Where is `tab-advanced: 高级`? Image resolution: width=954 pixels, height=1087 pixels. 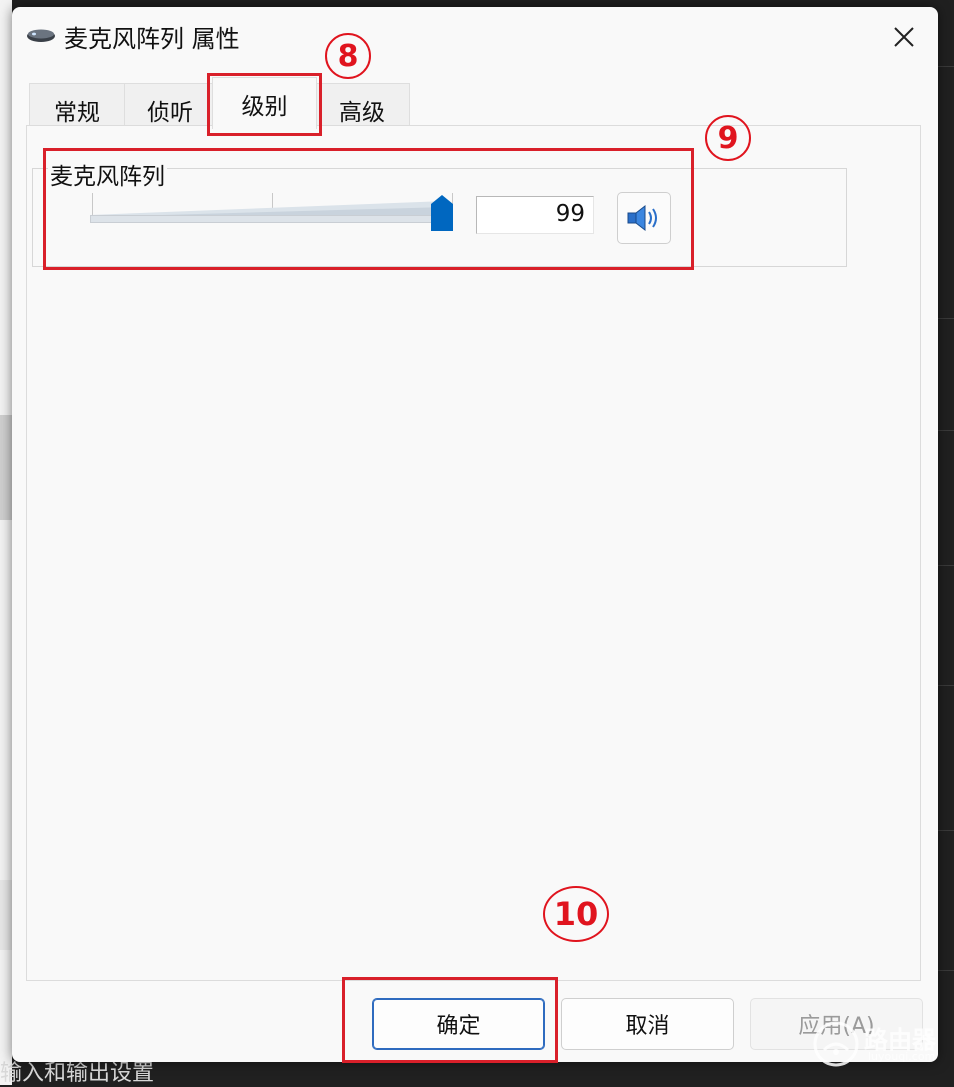
tab-advanced: 高级 is located at coordinates (362, 105).